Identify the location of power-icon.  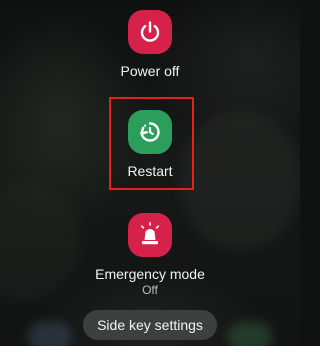
(150, 31).